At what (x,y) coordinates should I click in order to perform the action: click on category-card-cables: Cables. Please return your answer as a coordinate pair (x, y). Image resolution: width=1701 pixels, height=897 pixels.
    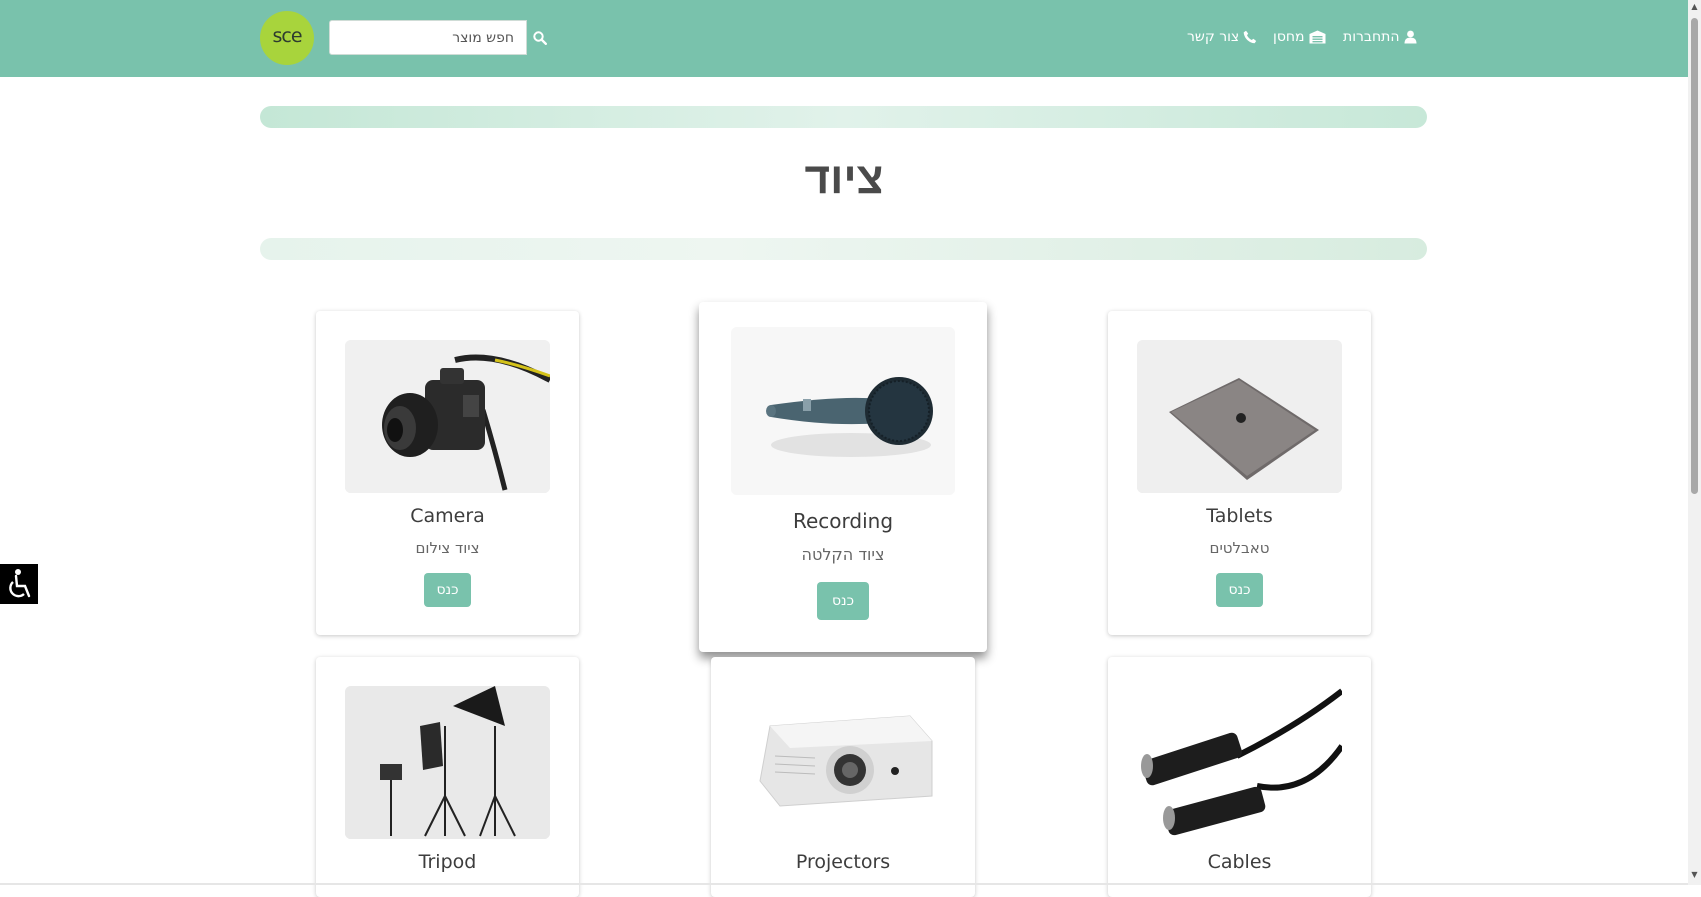
    Looking at the image, I should click on (1239, 777).